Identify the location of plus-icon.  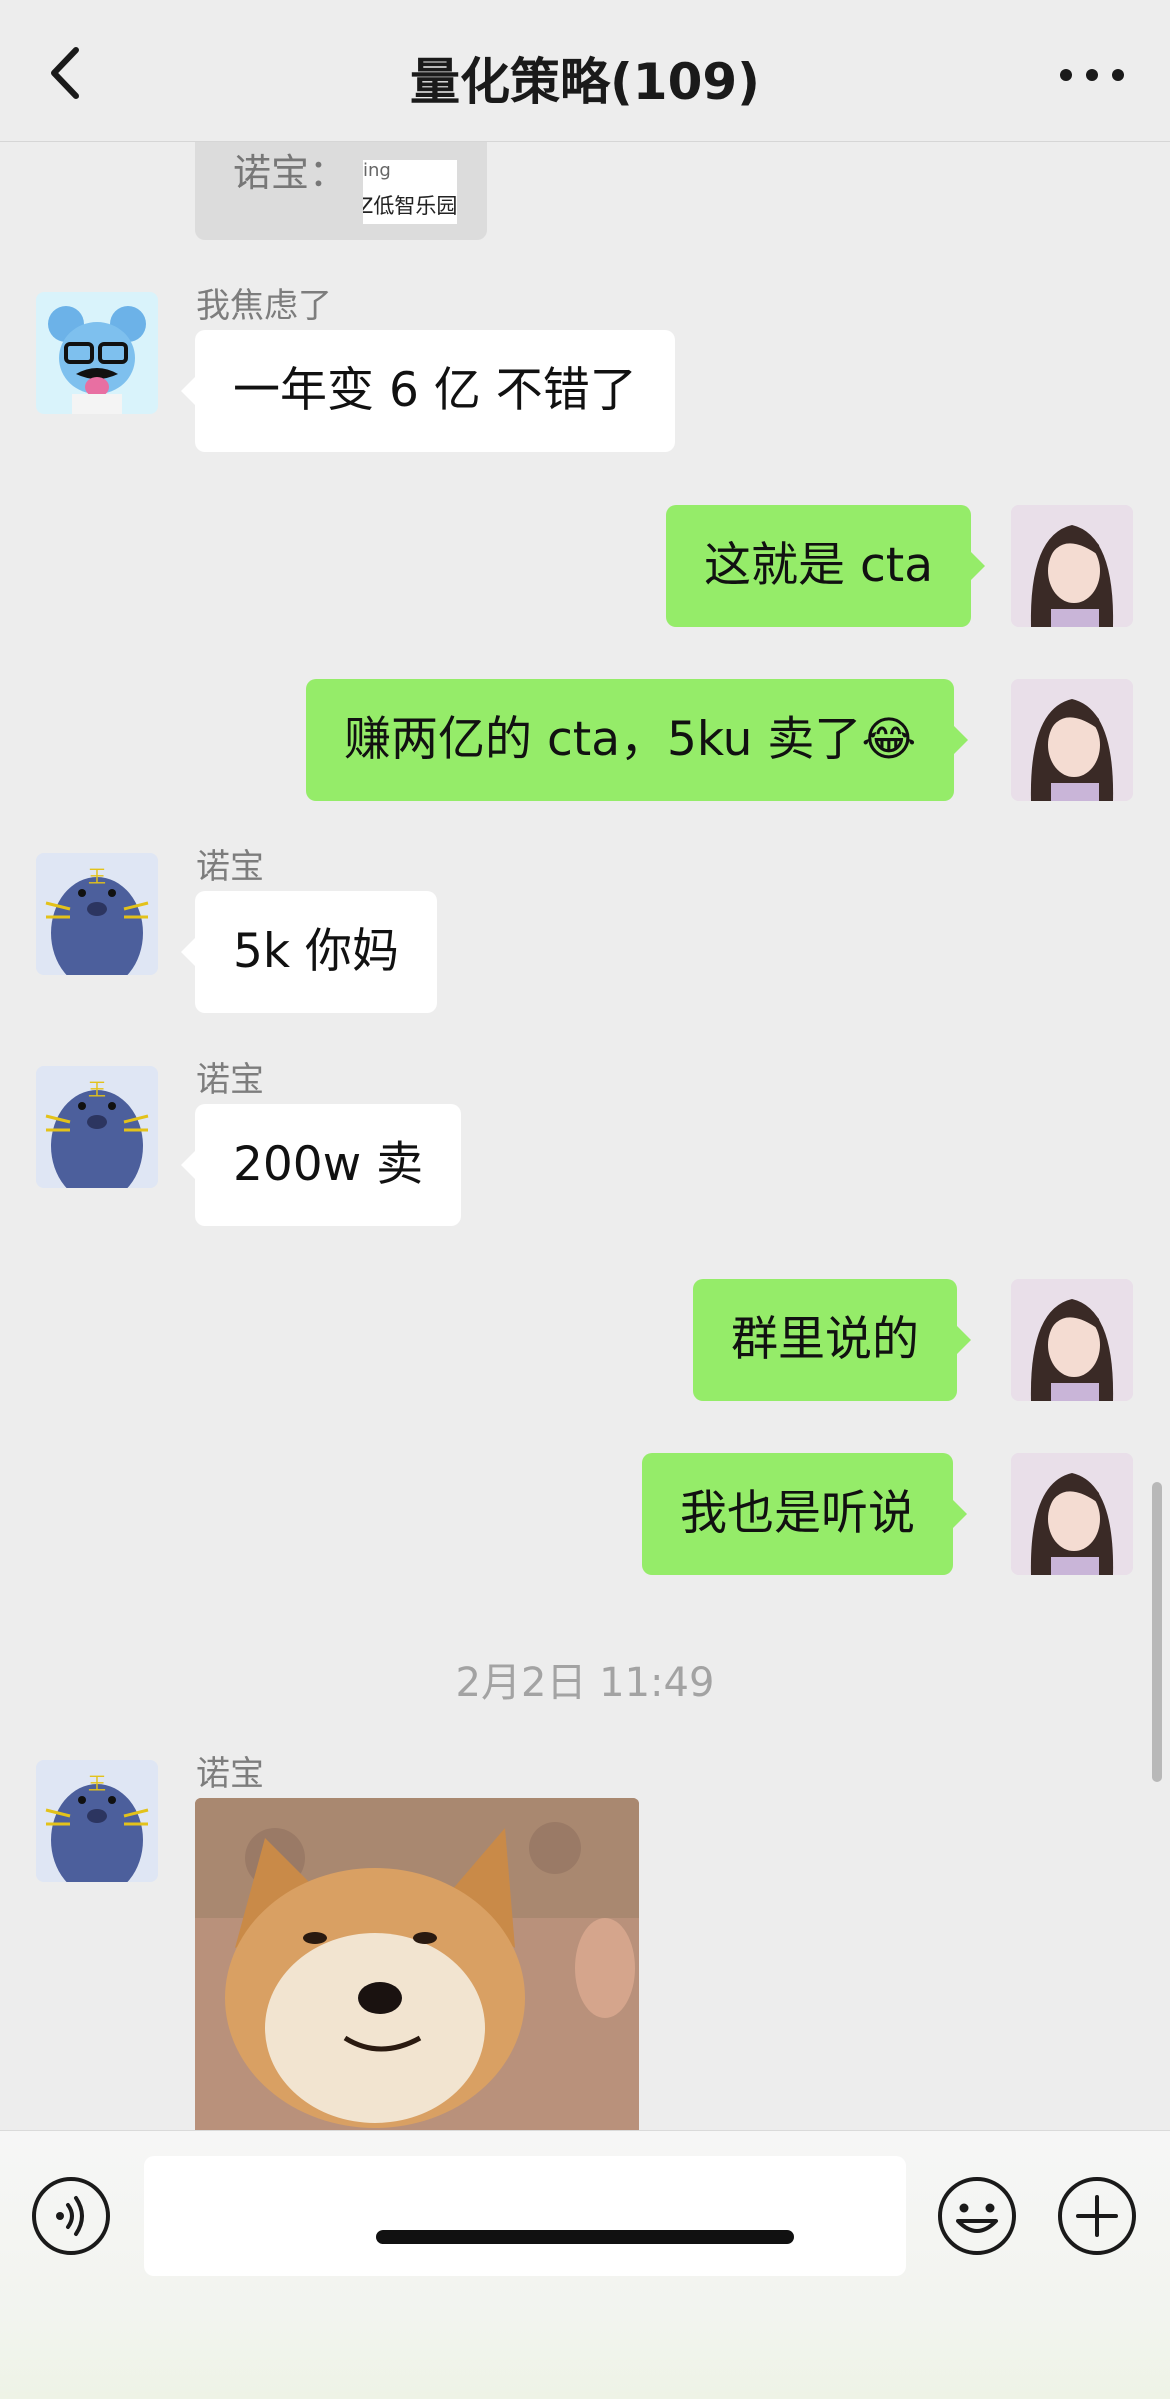
(1097, 2216).